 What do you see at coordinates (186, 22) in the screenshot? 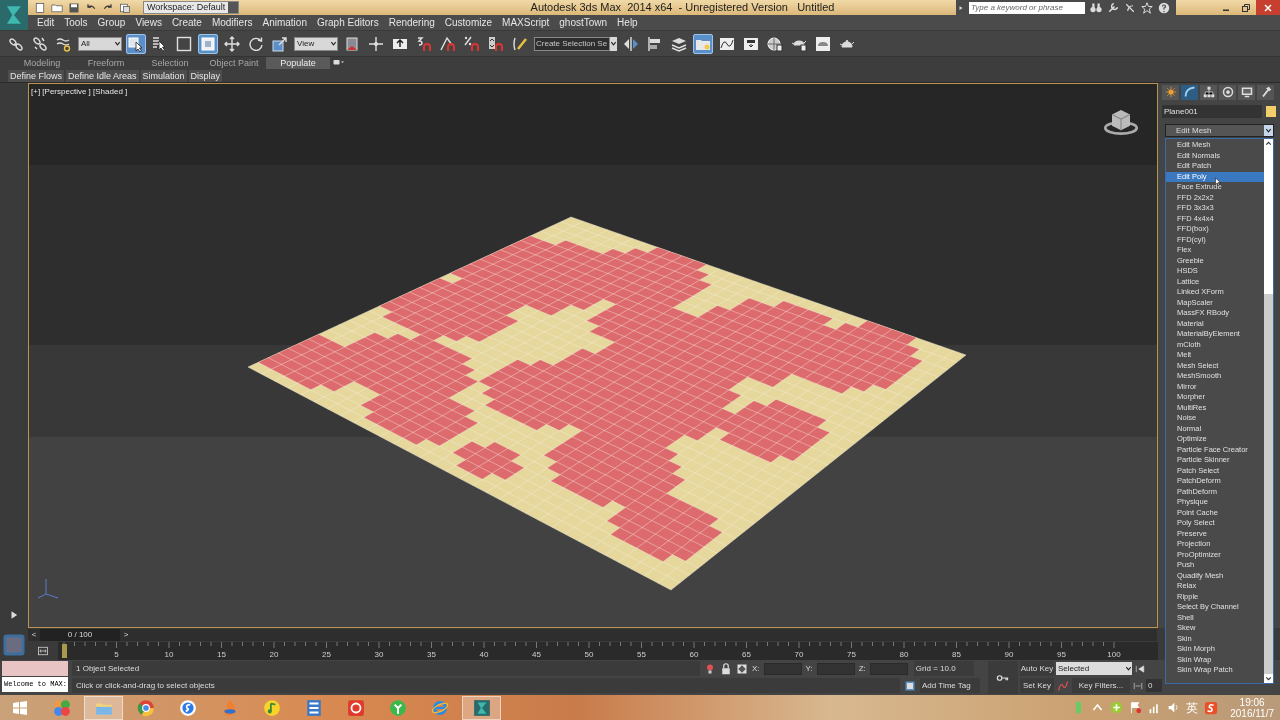
I see `menu-item: Create` at bounding box center [186, 22].